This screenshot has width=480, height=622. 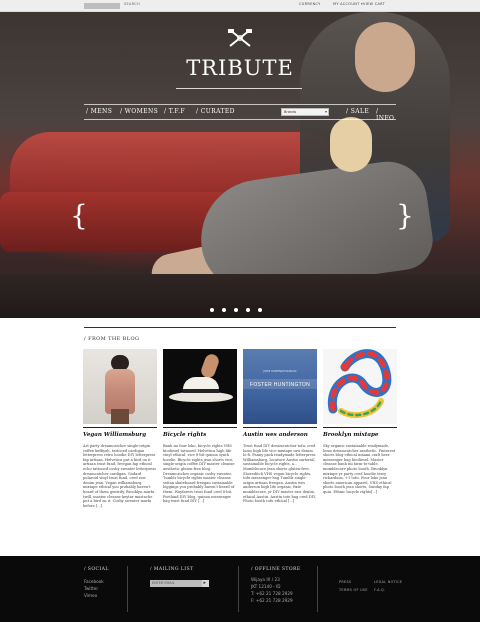 What do you see at coordinates (348, 4) in the screenshot?
I see `my-account-menu: MY ACCOUNT ▾` at bounding box center [348, 4].